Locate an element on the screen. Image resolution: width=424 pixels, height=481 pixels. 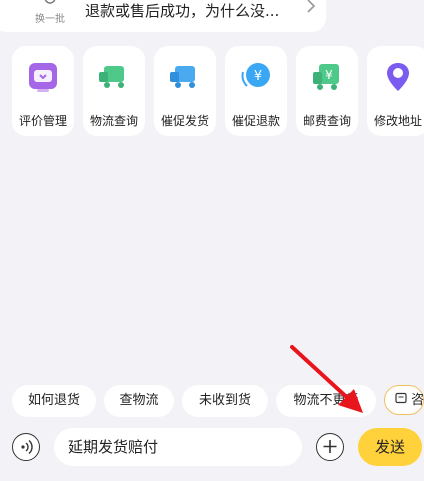
chip-check-logistics: 查物流 is located at coordinates (139, 401).